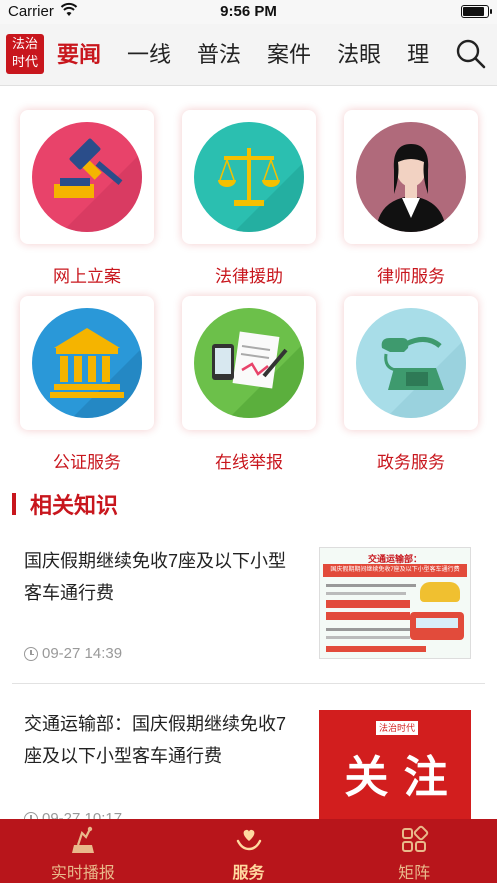 This screenshot has width=497, height=883. I want to click on article-thumbnail: 交通运输部： 国庆假期期间继续免收7座及以下小型客车通行费, so click(395, 603).